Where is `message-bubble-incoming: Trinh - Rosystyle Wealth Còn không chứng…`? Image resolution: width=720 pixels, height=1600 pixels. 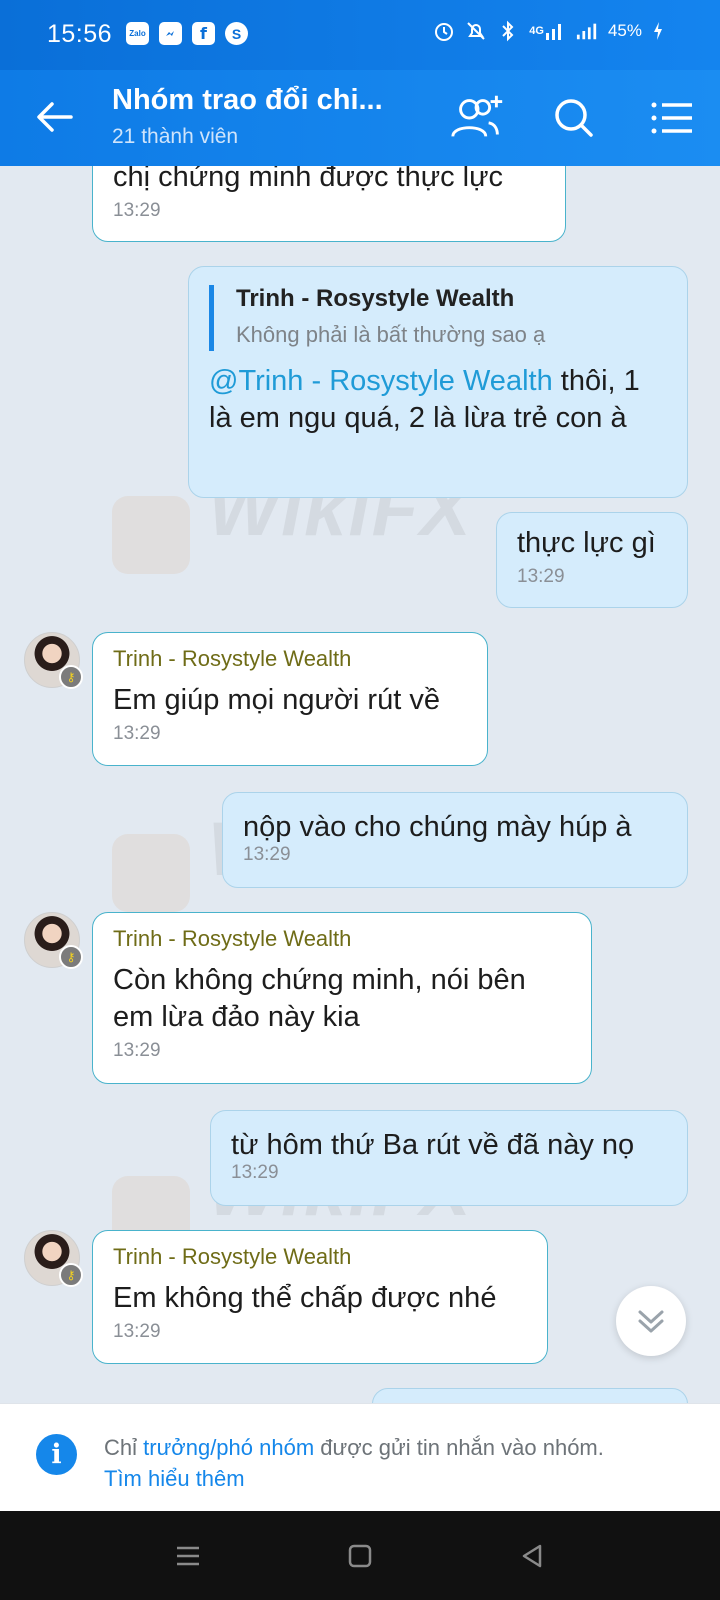 message-bubble-incoming: Trinh - Rosystyle Wealth Còn không chứng… is located at coordinates (342, 998).